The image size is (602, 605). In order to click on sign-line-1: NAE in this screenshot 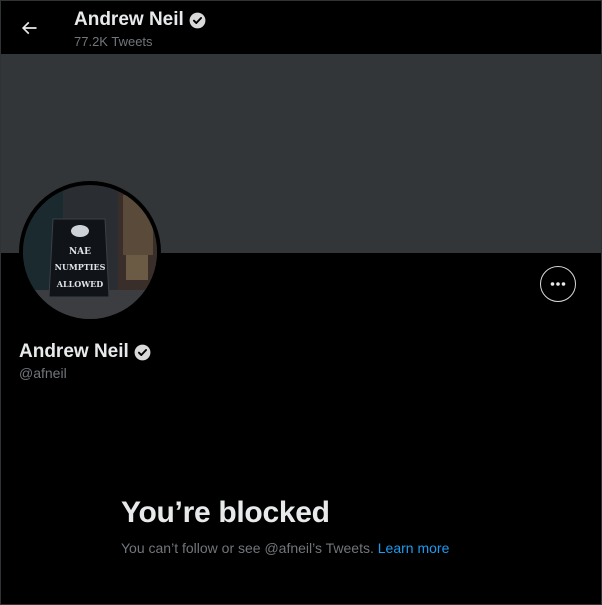, I will do `click(80, 252)`.